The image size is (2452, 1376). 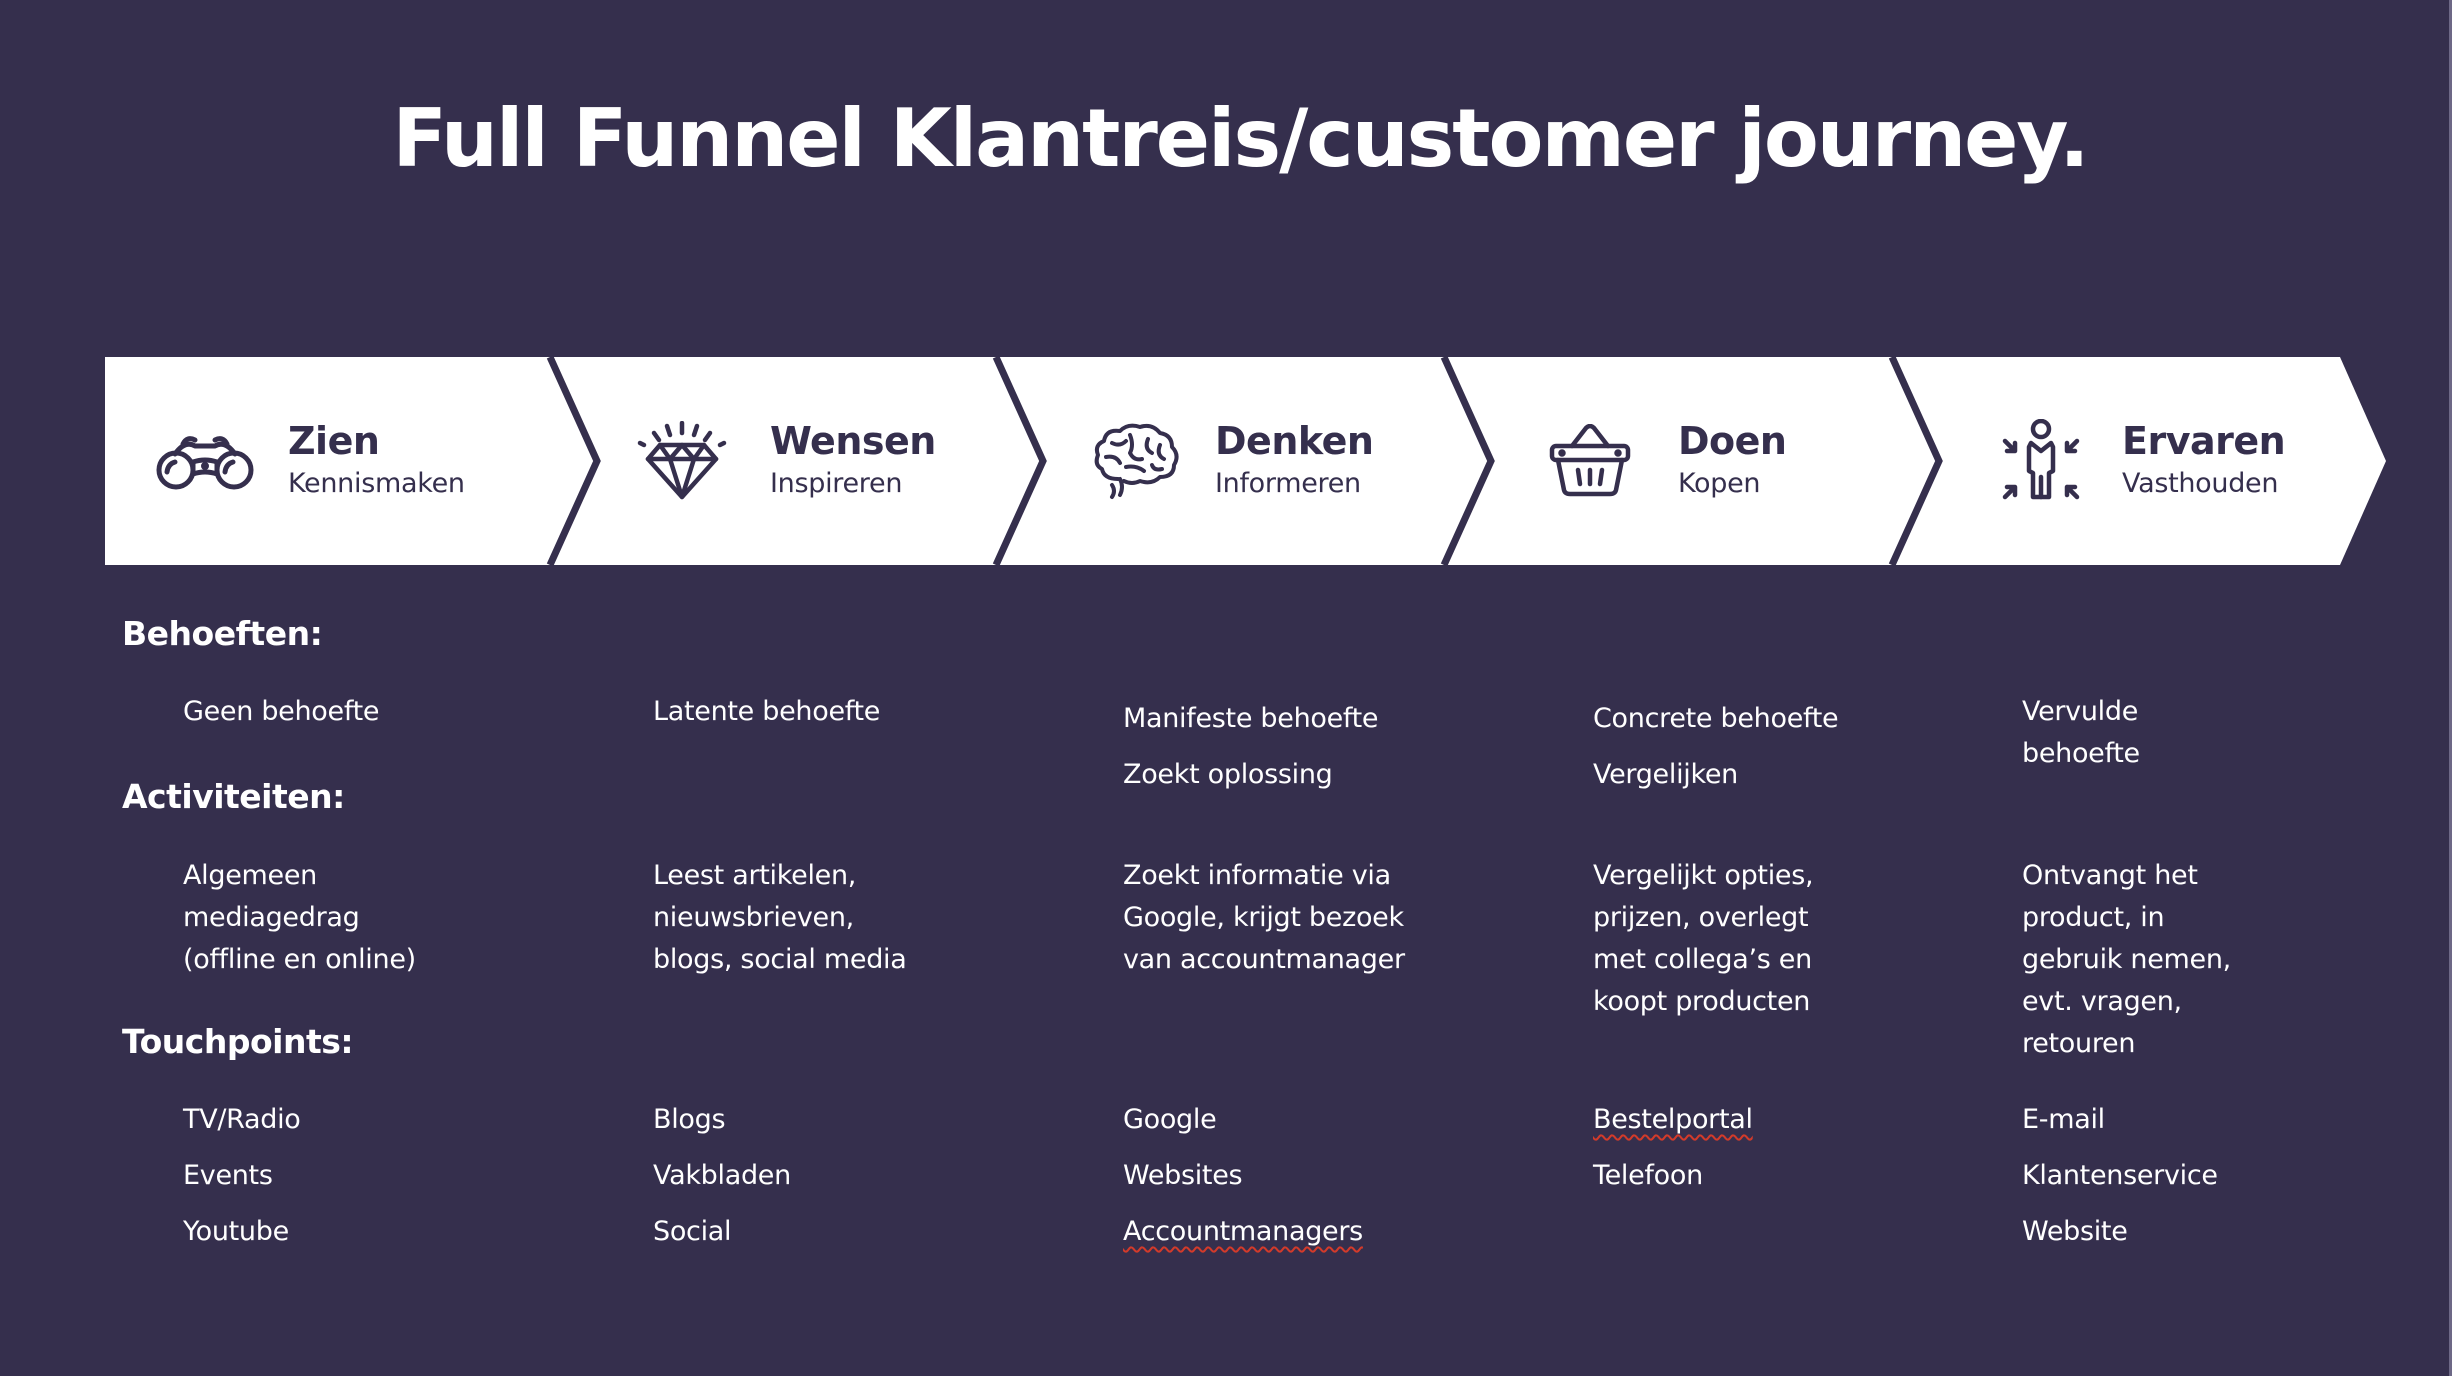 What do you see at coordinates (1732, 441) in the screenshot?
I see `stage-name: Doen` at bounding box center [1732, 441].